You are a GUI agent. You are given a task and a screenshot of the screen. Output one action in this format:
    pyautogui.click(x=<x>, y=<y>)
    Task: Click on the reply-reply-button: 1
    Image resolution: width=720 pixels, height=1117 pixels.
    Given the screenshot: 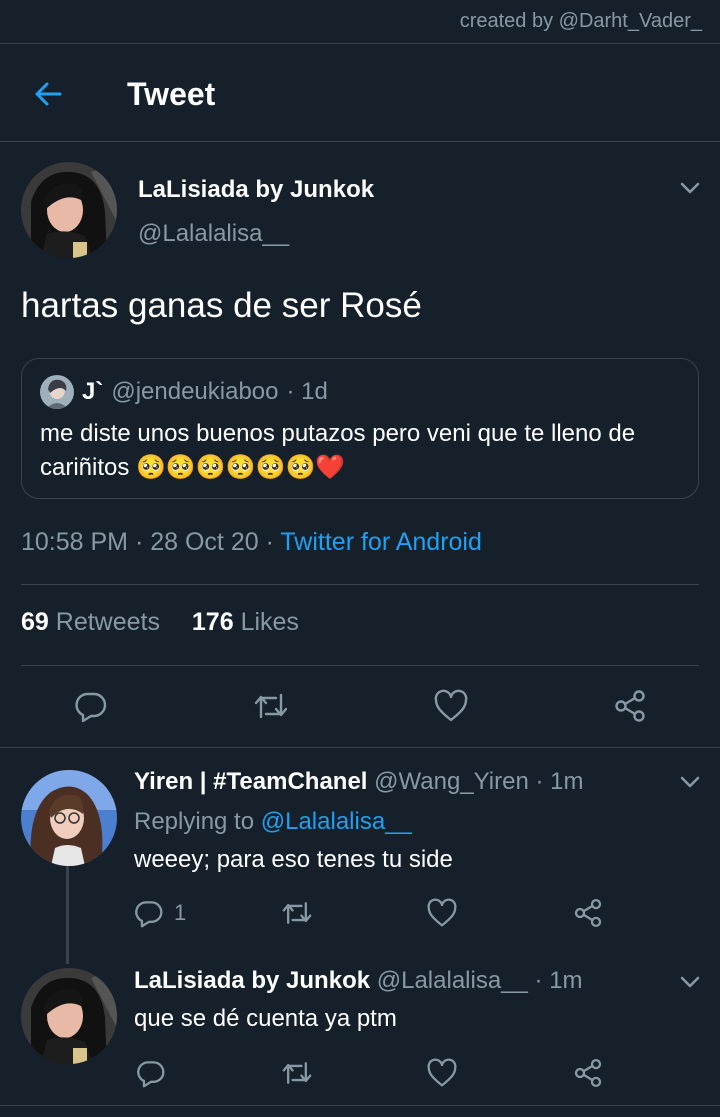 What is the action you would take?
    pyautogui.click(x=160, y=913)
    